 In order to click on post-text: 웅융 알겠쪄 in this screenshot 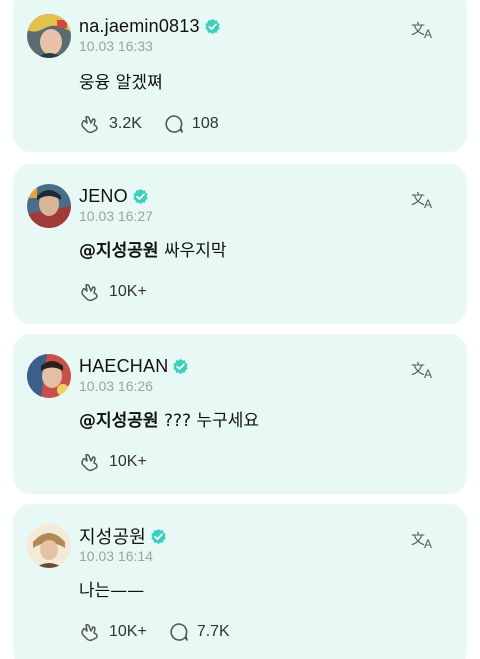, I will do `click(121, 83)`.